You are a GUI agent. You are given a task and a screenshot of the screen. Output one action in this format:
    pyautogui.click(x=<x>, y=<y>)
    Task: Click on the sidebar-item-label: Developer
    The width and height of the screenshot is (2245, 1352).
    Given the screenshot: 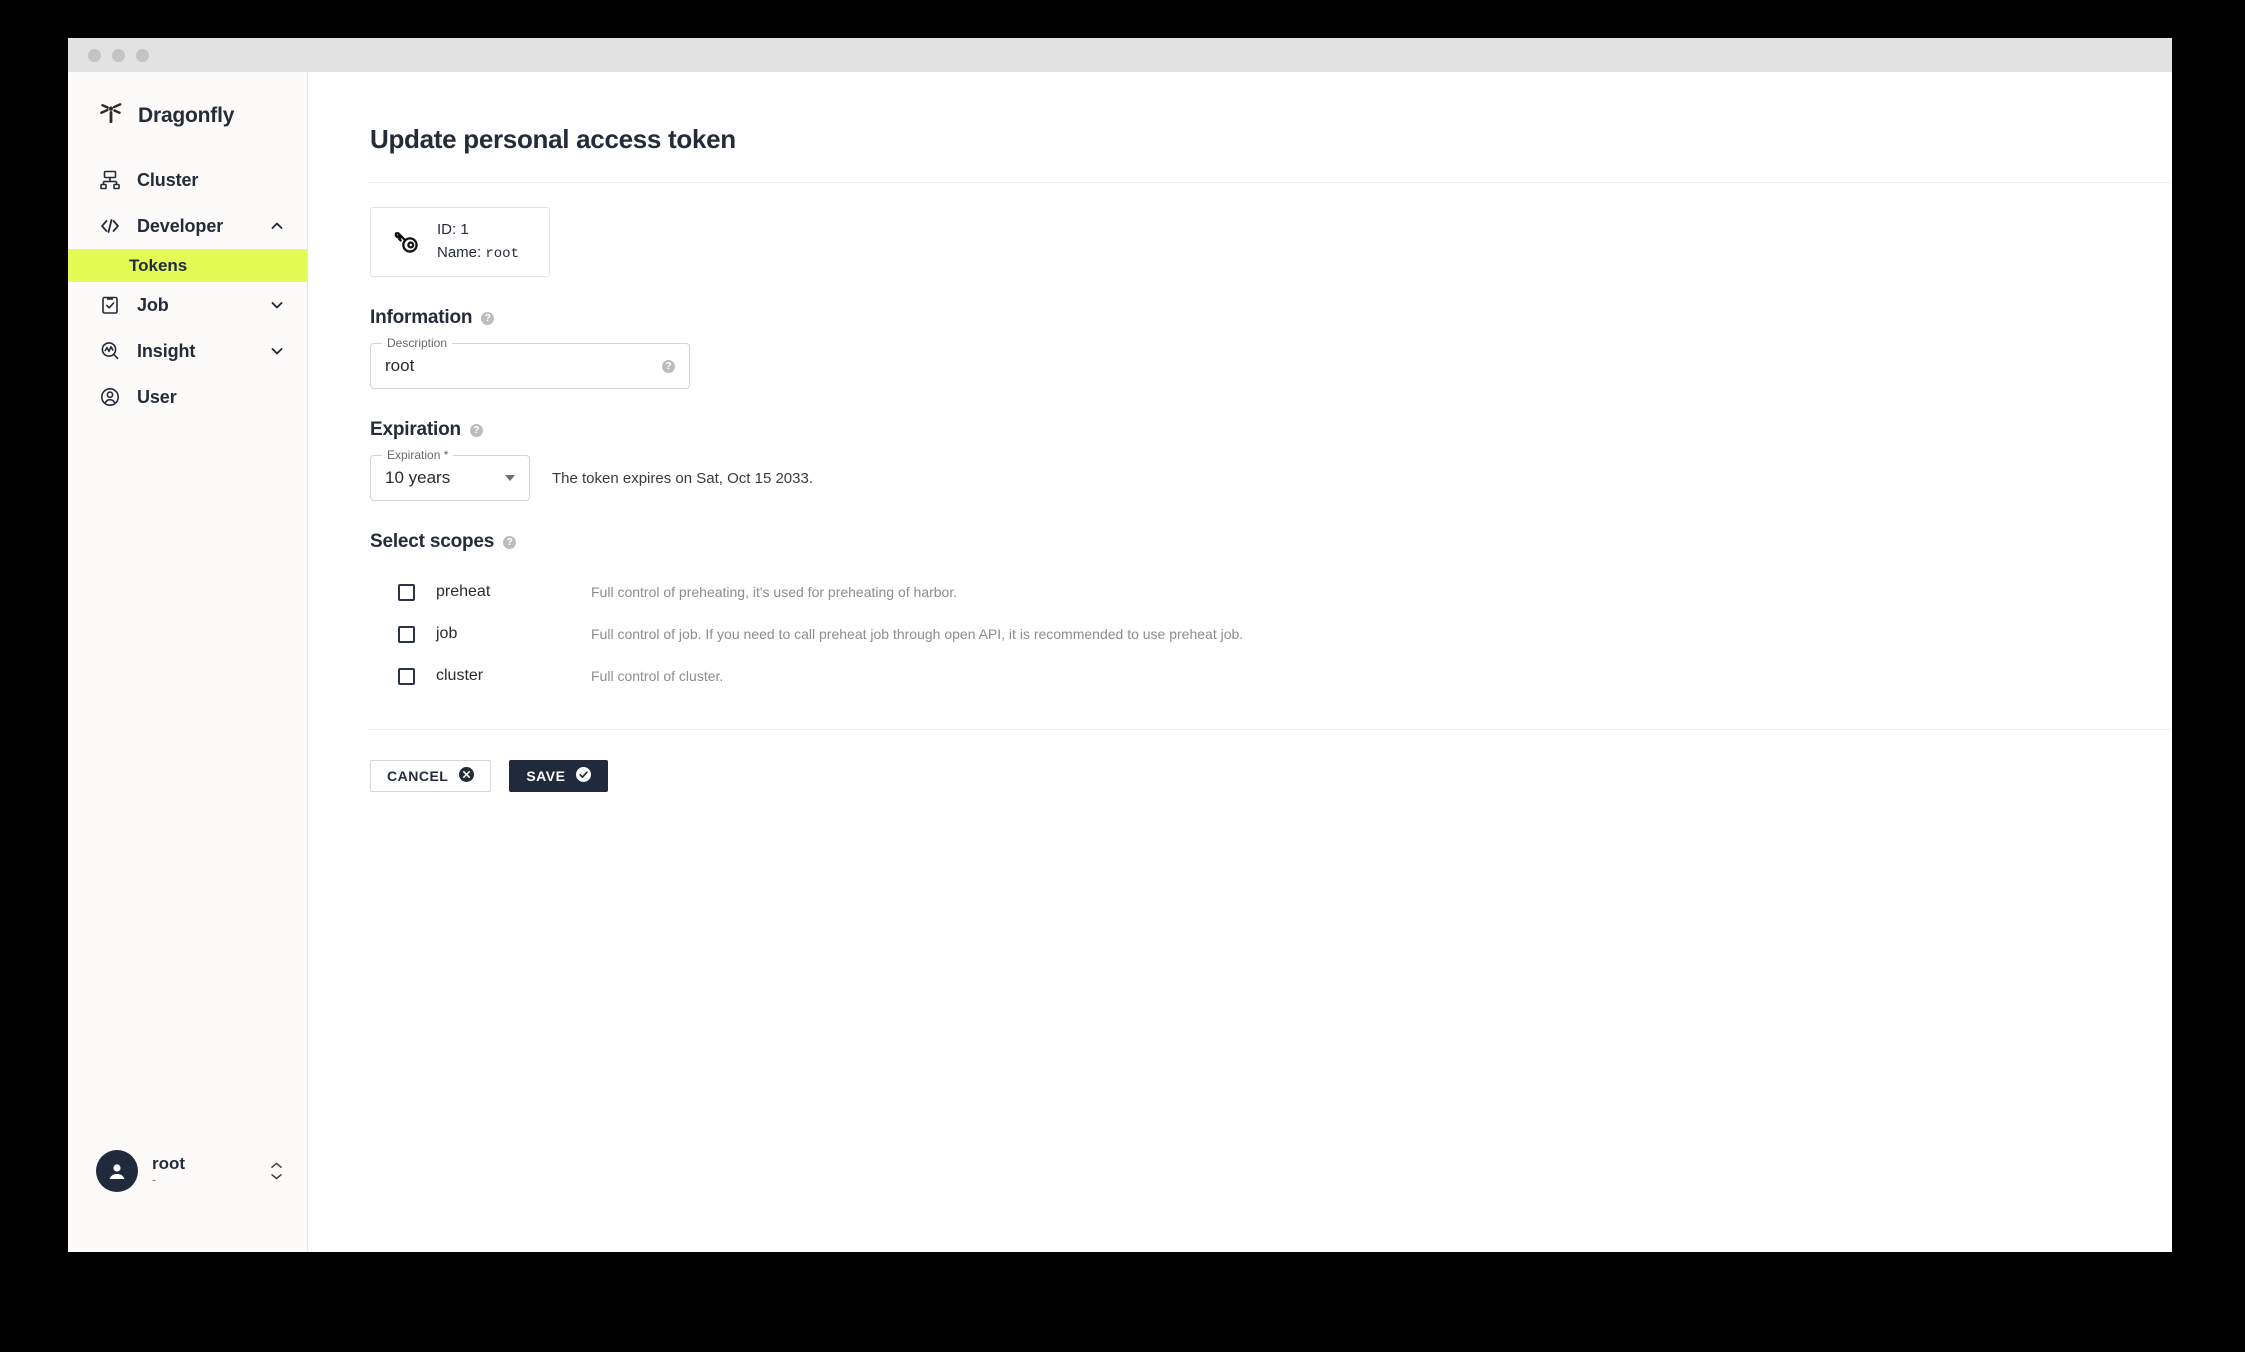 What is the action you would take?
    pyautogui.click(x=180, y=225)
    